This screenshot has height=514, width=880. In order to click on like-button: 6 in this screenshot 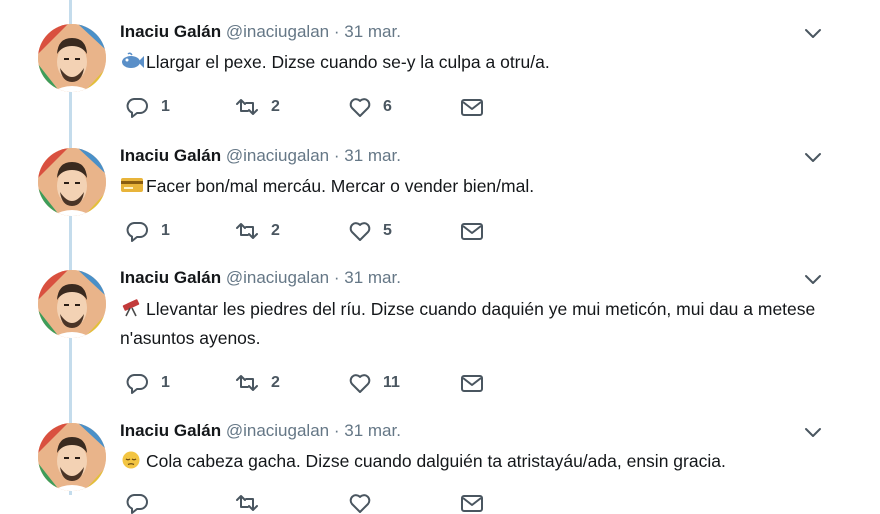, I will do `click(370, 107)`.